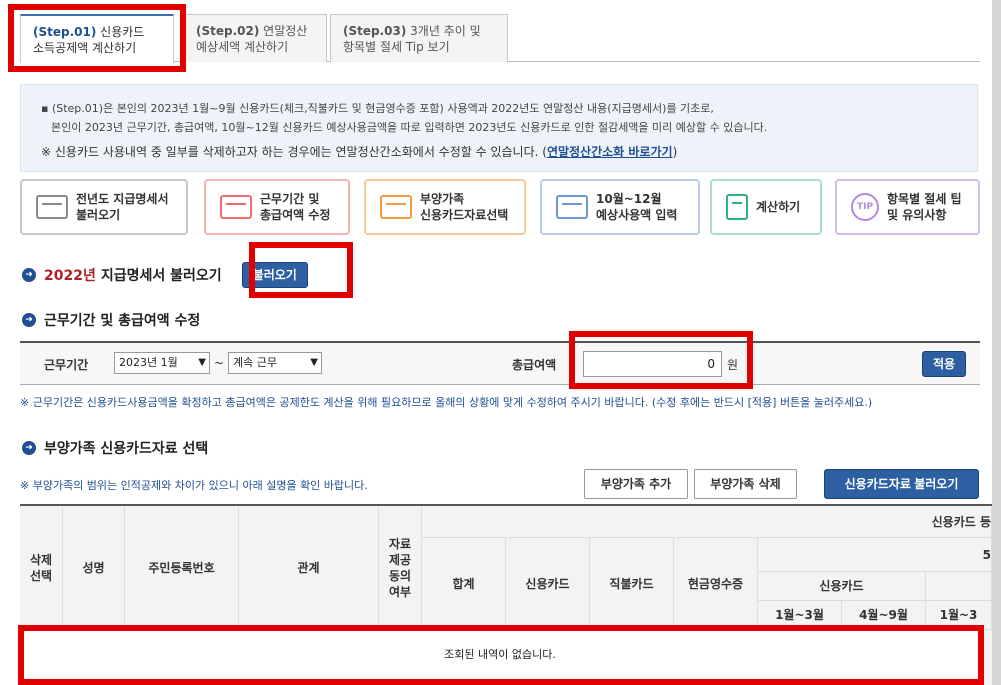  Describe the element at coordinates (675, 152) in the screenshot. I see `info-note-end: )` at that location.